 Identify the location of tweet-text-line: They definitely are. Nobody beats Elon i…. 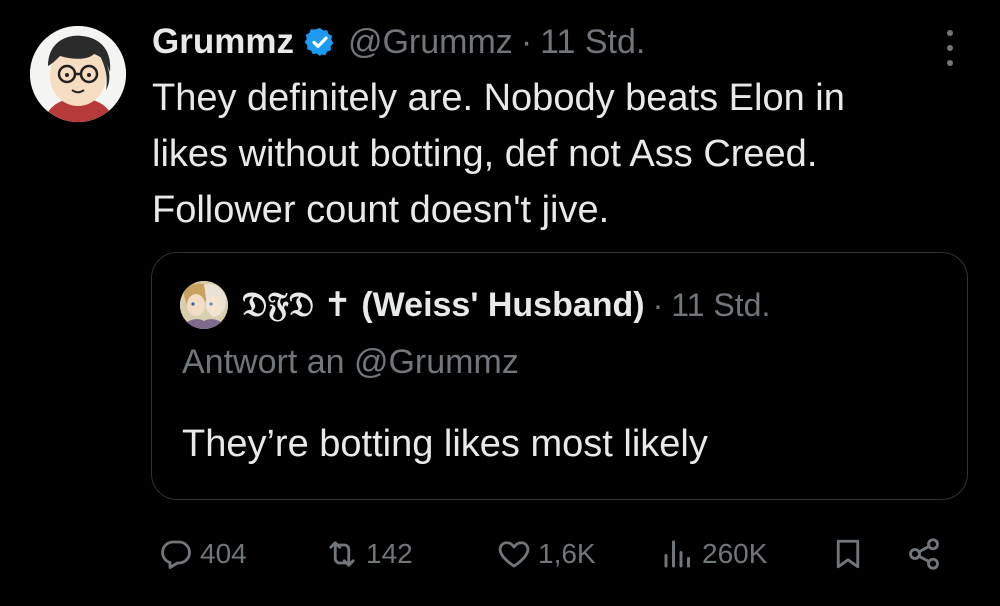
(498, 98).